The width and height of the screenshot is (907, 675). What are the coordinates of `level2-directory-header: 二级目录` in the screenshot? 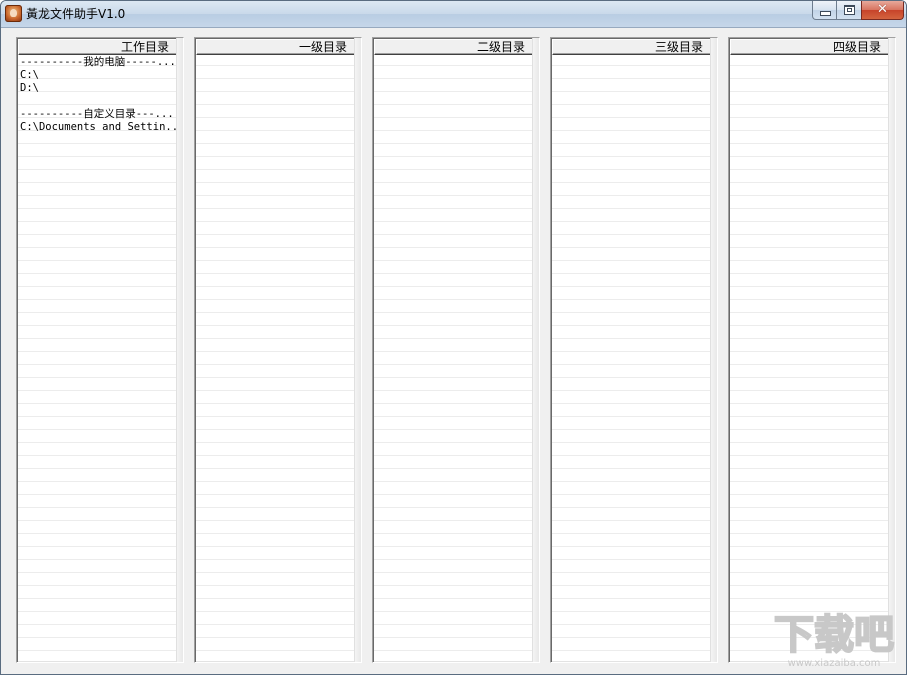 It's located at (456, 47).